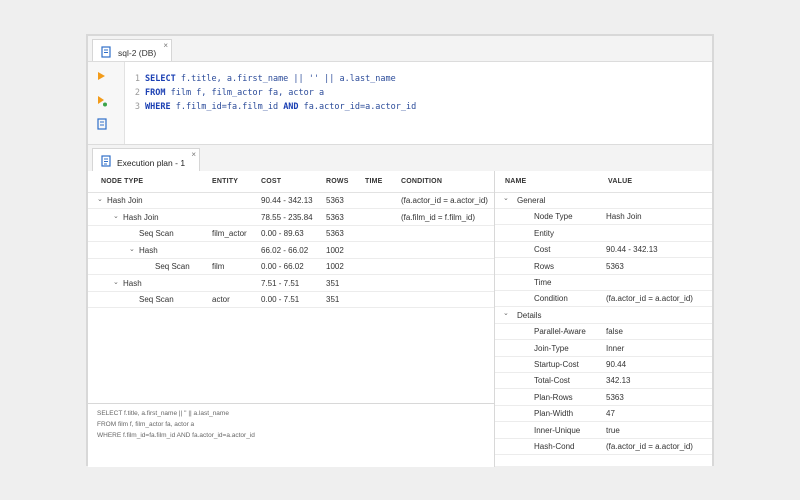 The image size is (800, 500). What do you see at coordinates (102, 125) in the screenshot?
I see `explain-plan-icon` at bounding box center [102, 125].